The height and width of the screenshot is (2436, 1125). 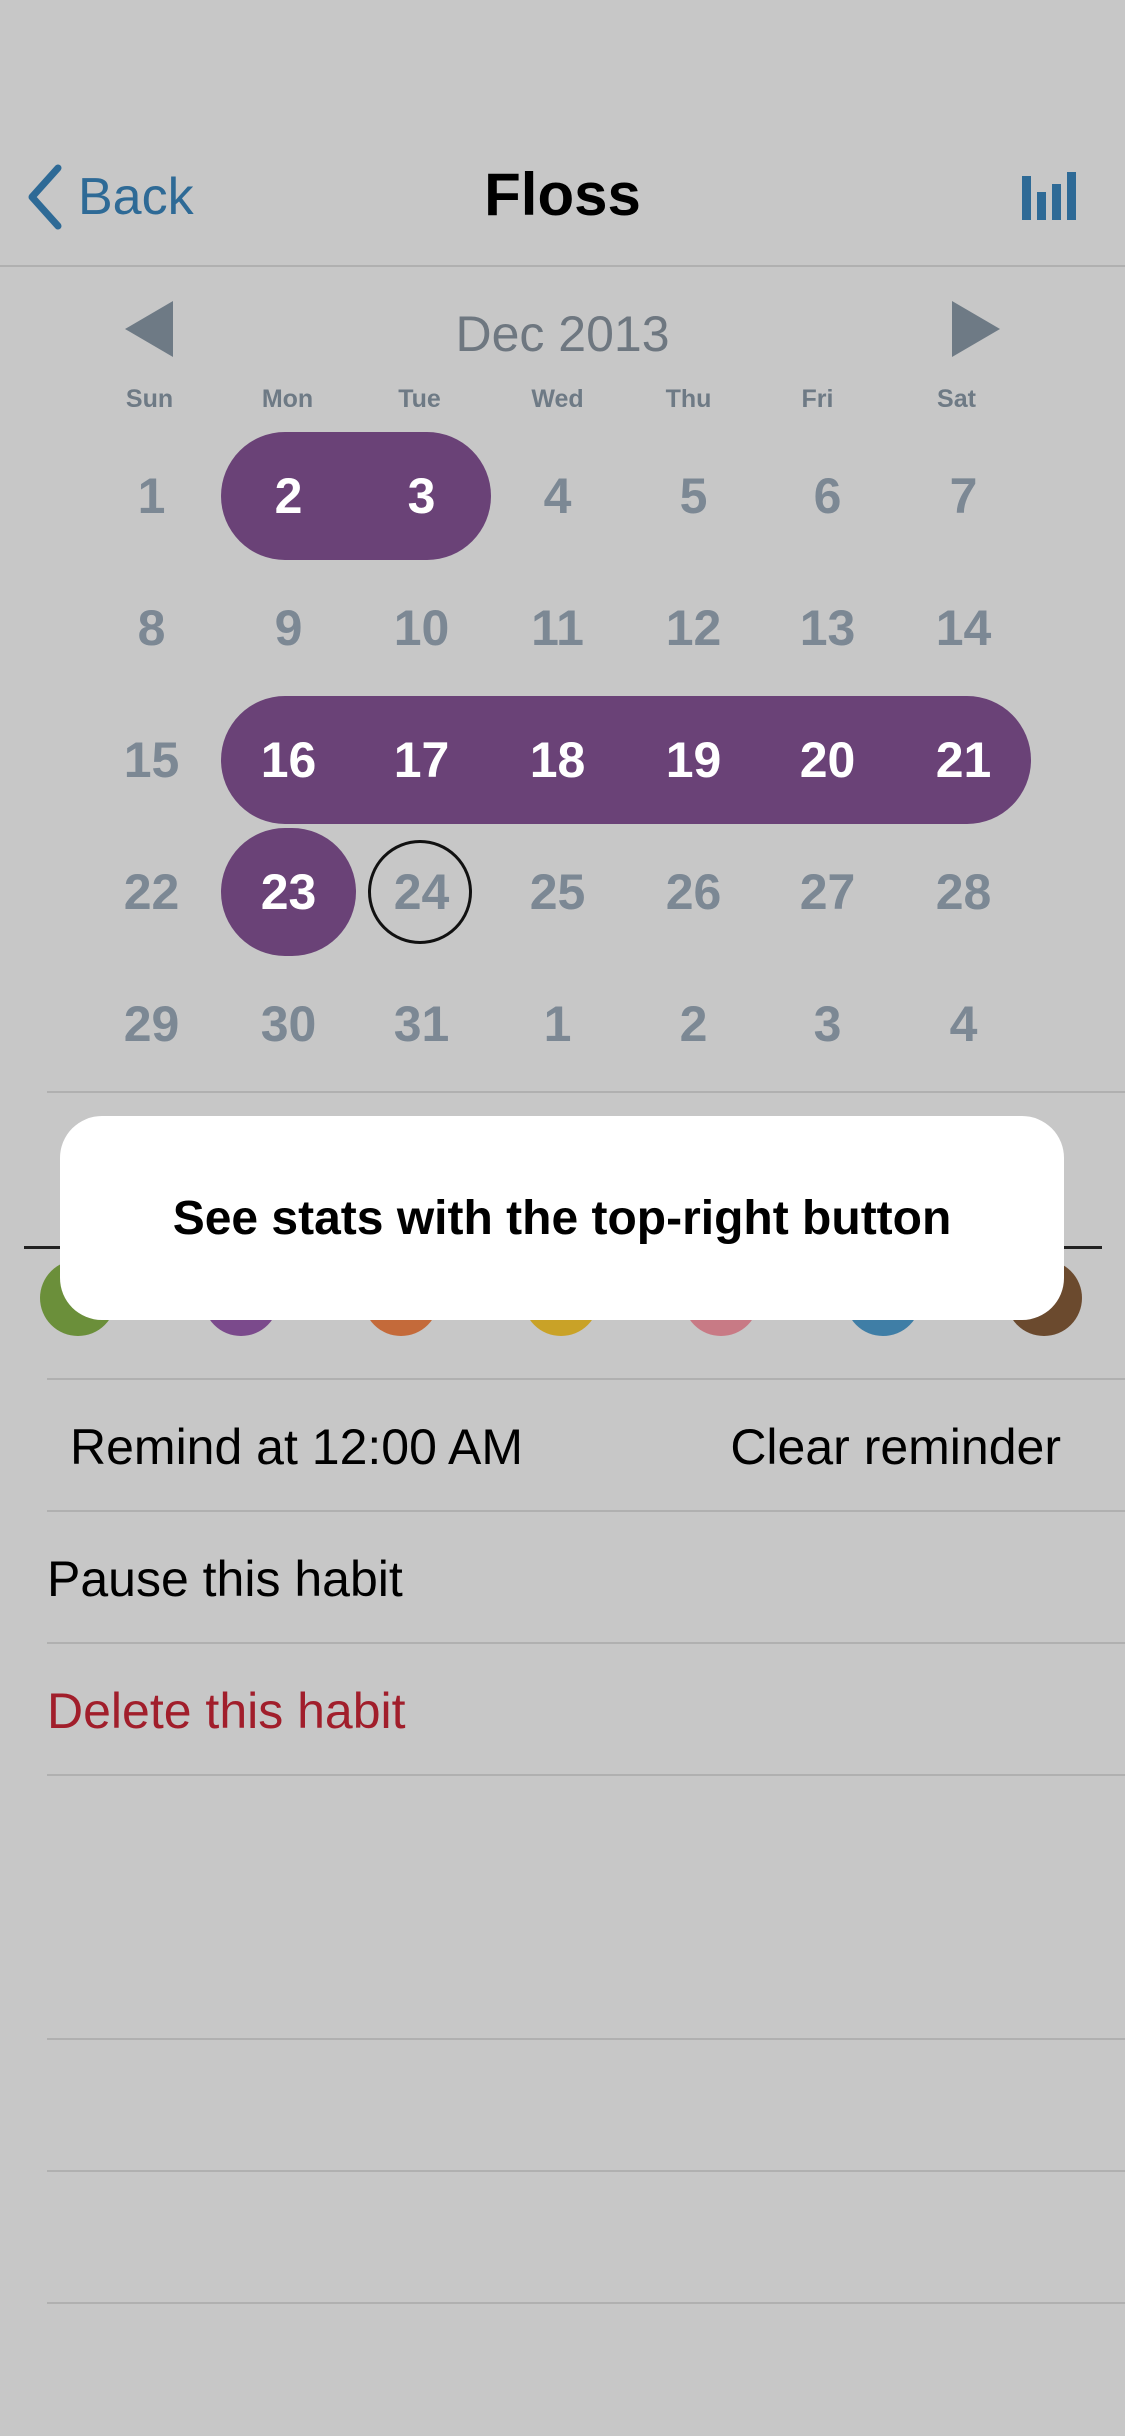 What do you see at coordinates (688, 399) in the screenshot?
I see `weekday-thu: Thu` at bounding box center [688, 399].